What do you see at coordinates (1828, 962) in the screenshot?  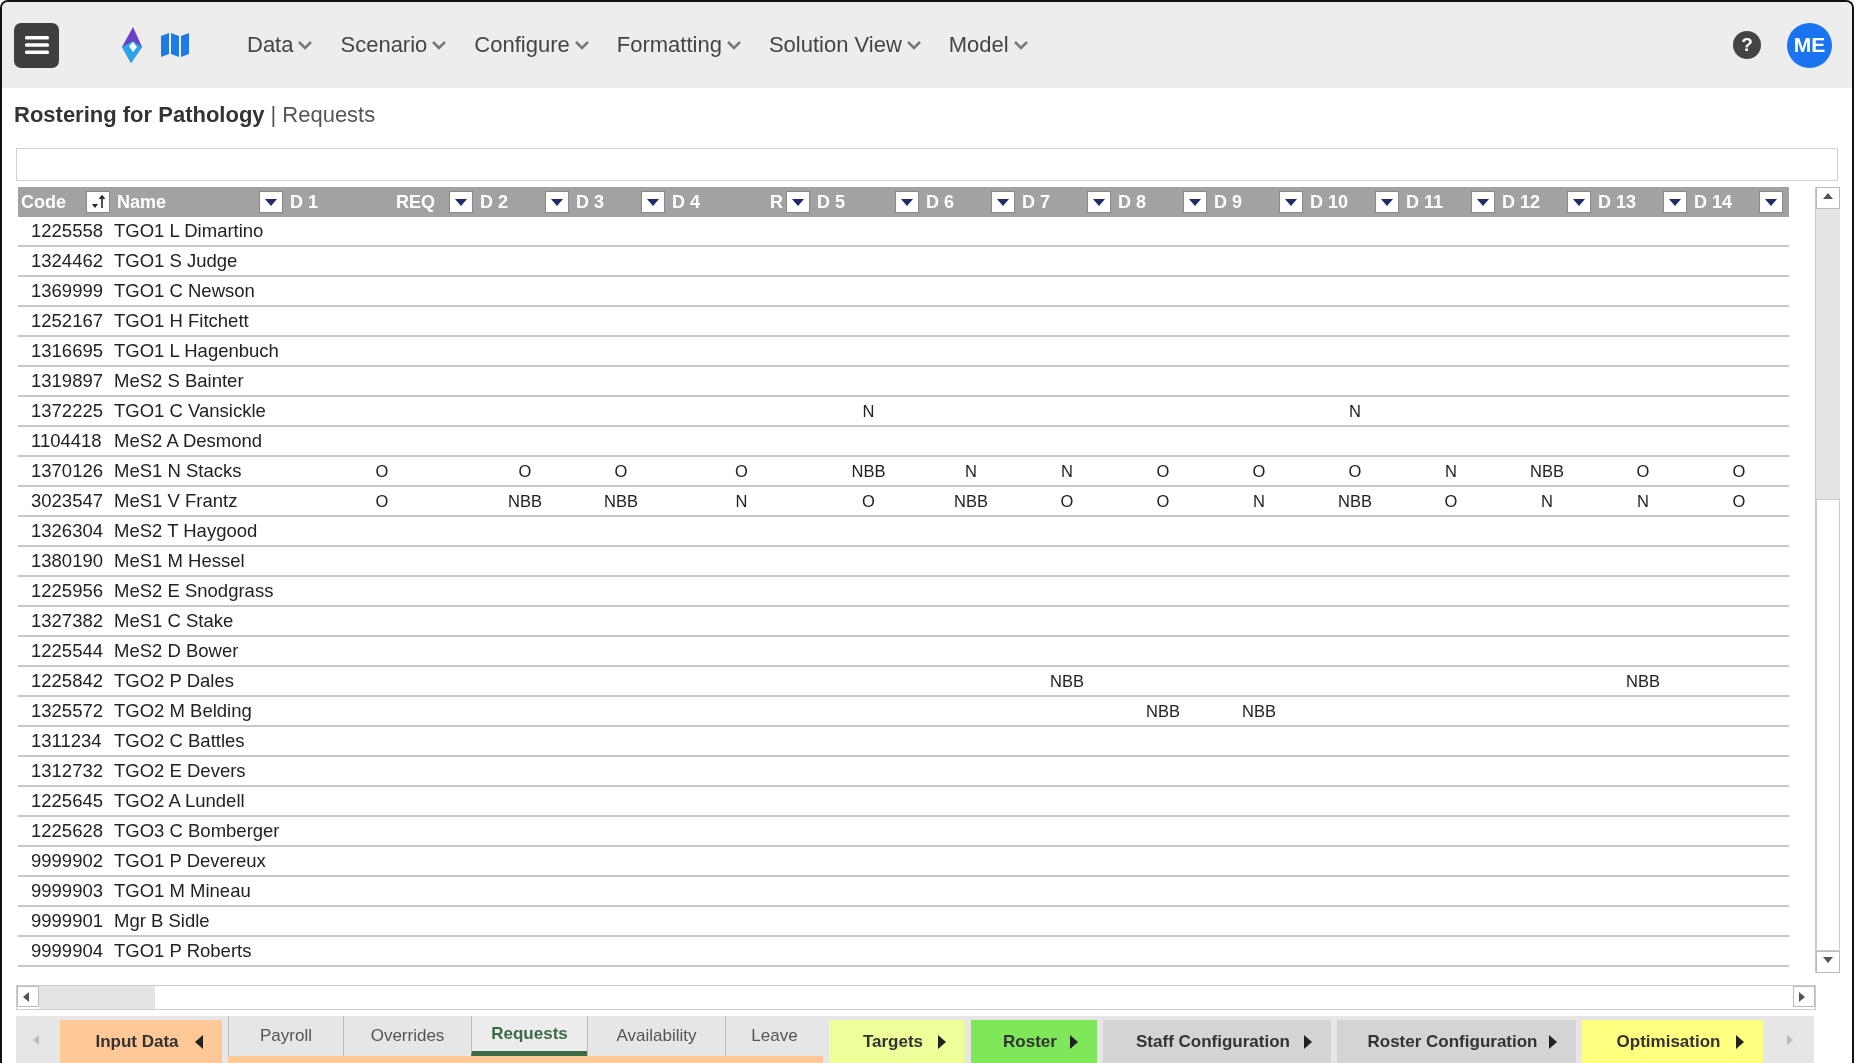 I see `scroll-down-button` at bounding box center [1828, 962].